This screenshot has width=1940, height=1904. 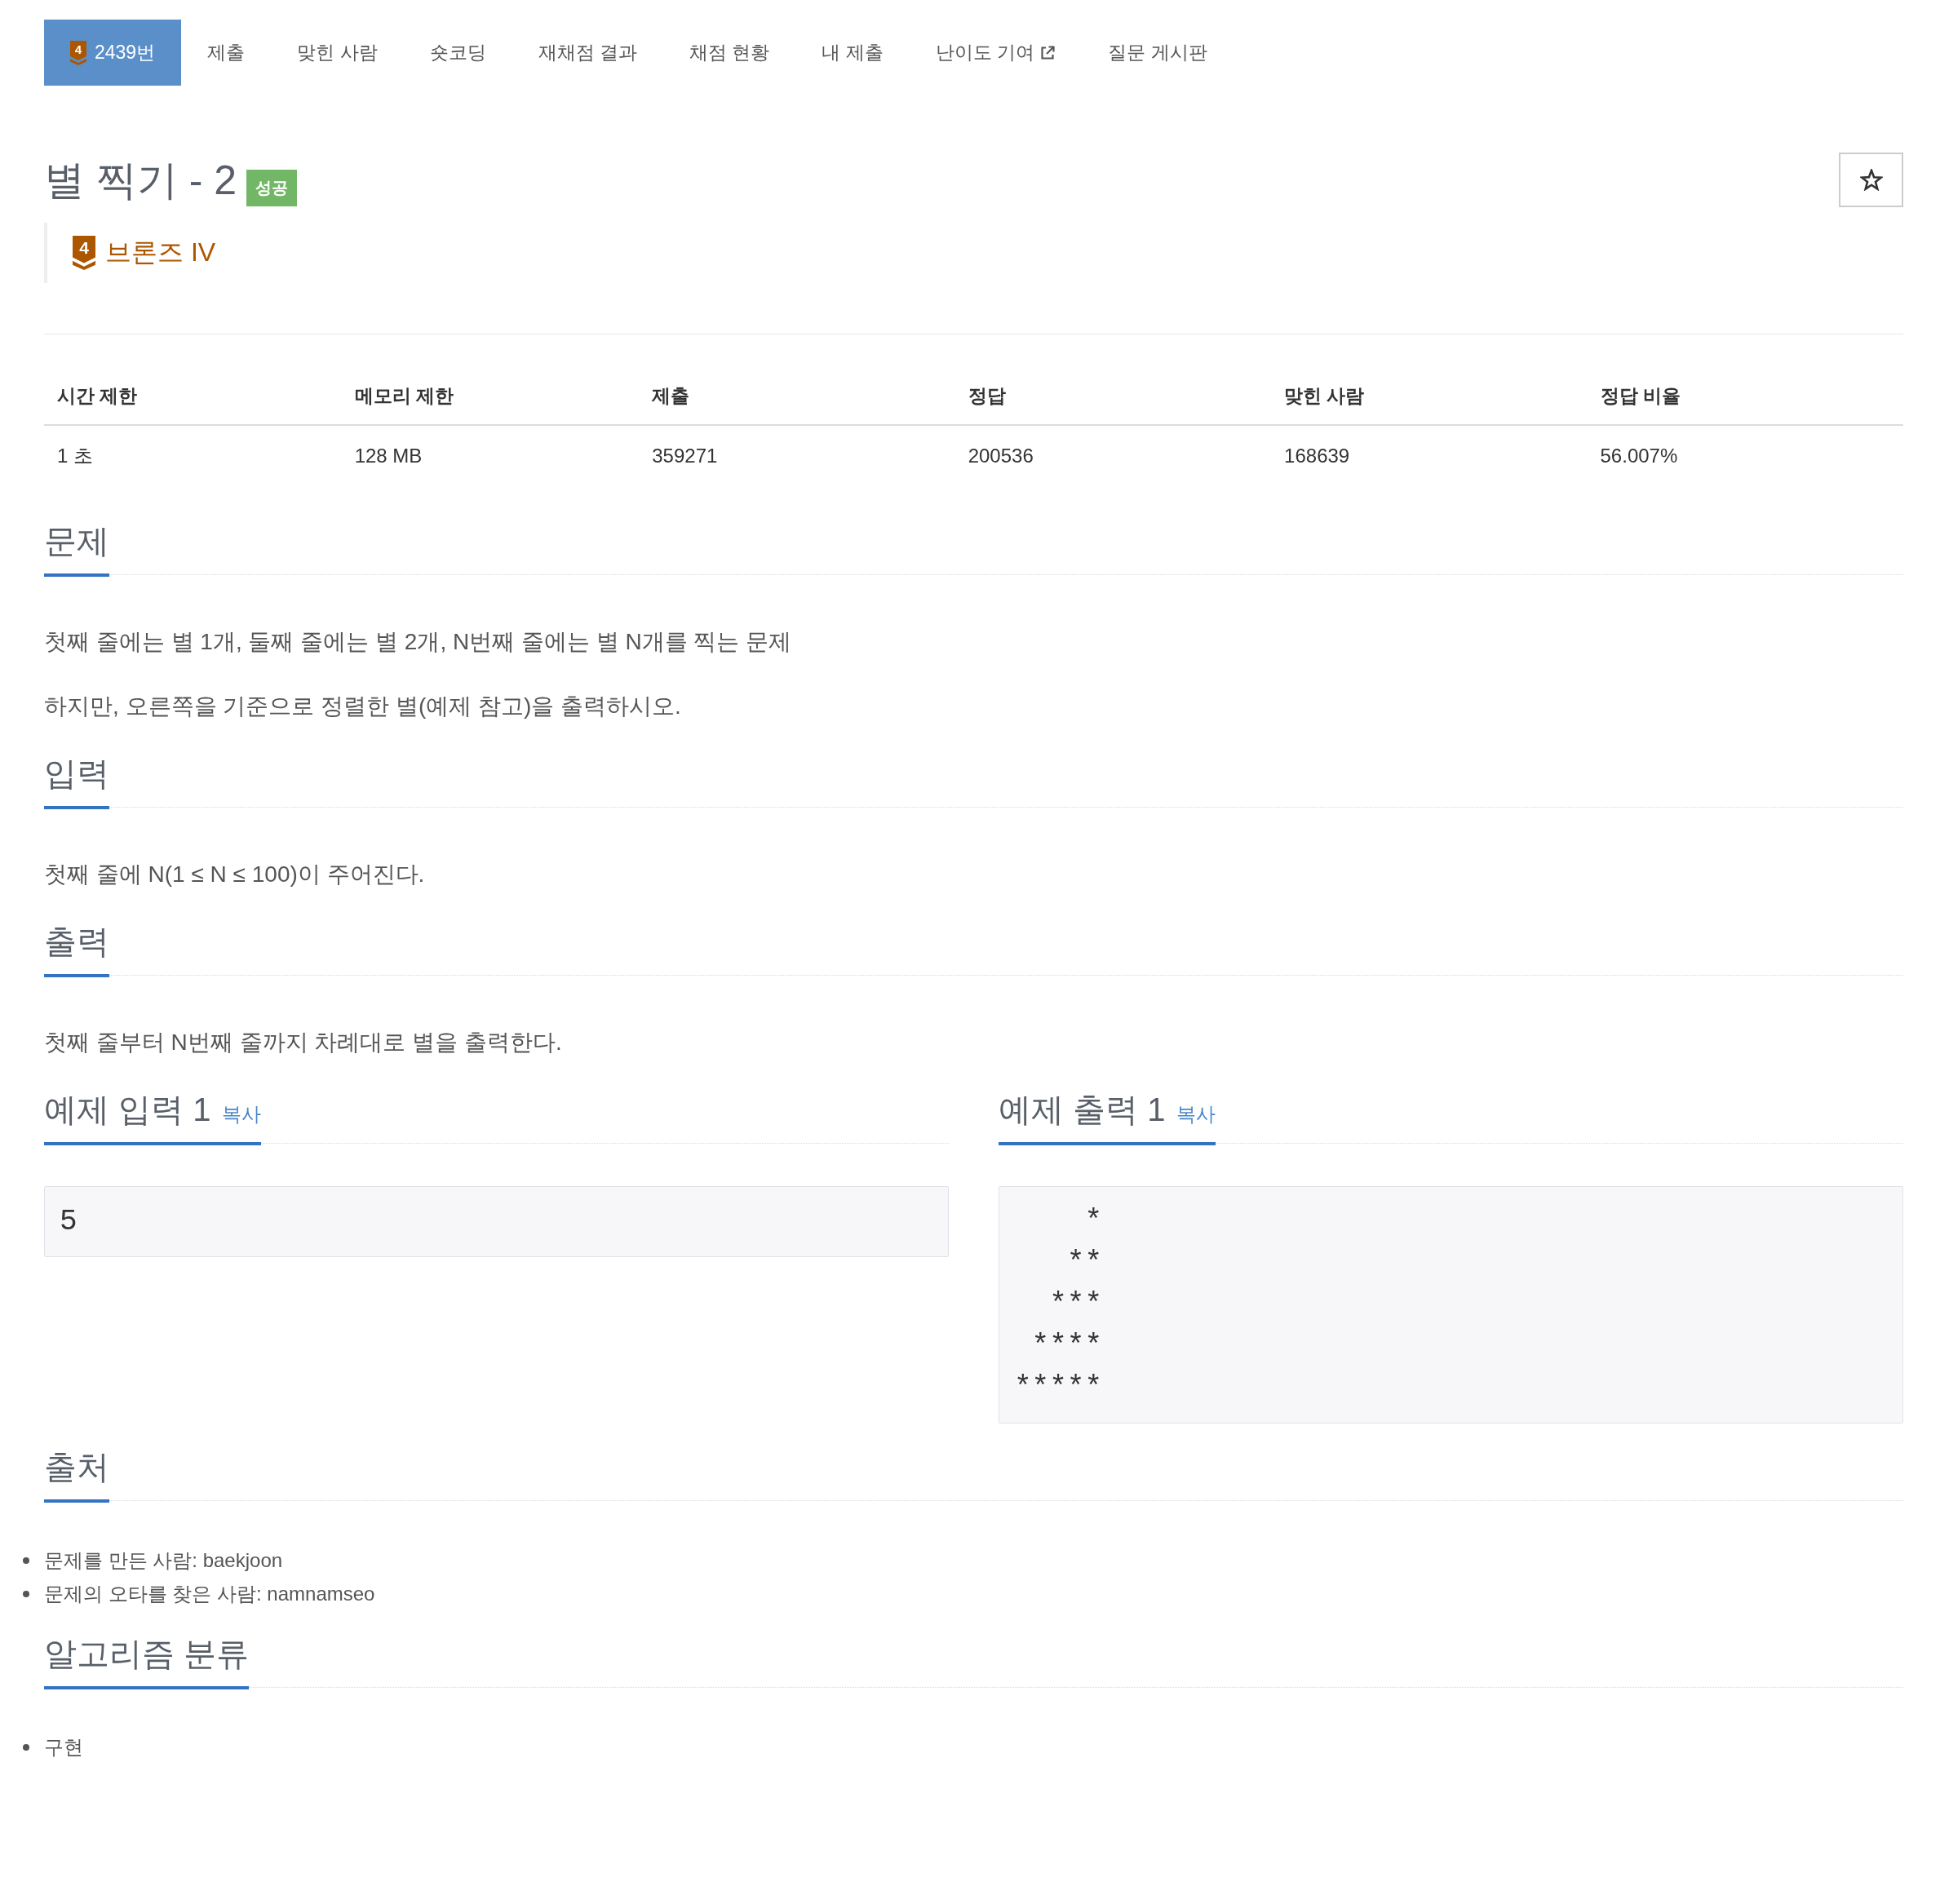 What do you see at coordinates (63, 1748) in the screenshot?
I see `list-item-text: 구현` at bounding box center [63, 1748].